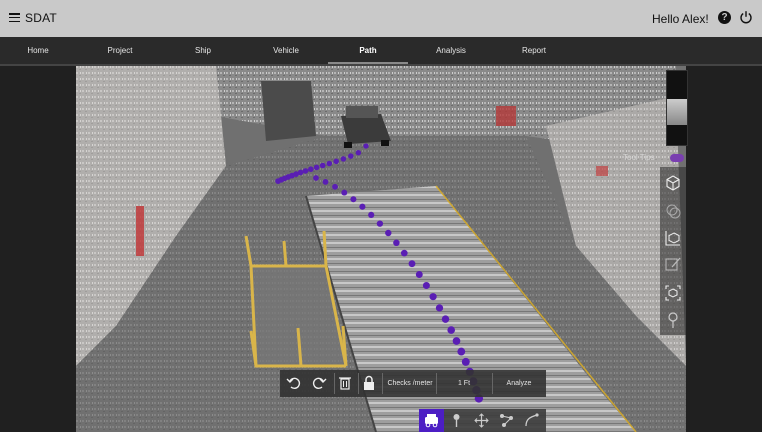 The height and width of the screenshot is (432, 762). What do you see at coordinates (456, 420) in the screenshot?
I see `pin-icon` at bounding box center [456, 420].